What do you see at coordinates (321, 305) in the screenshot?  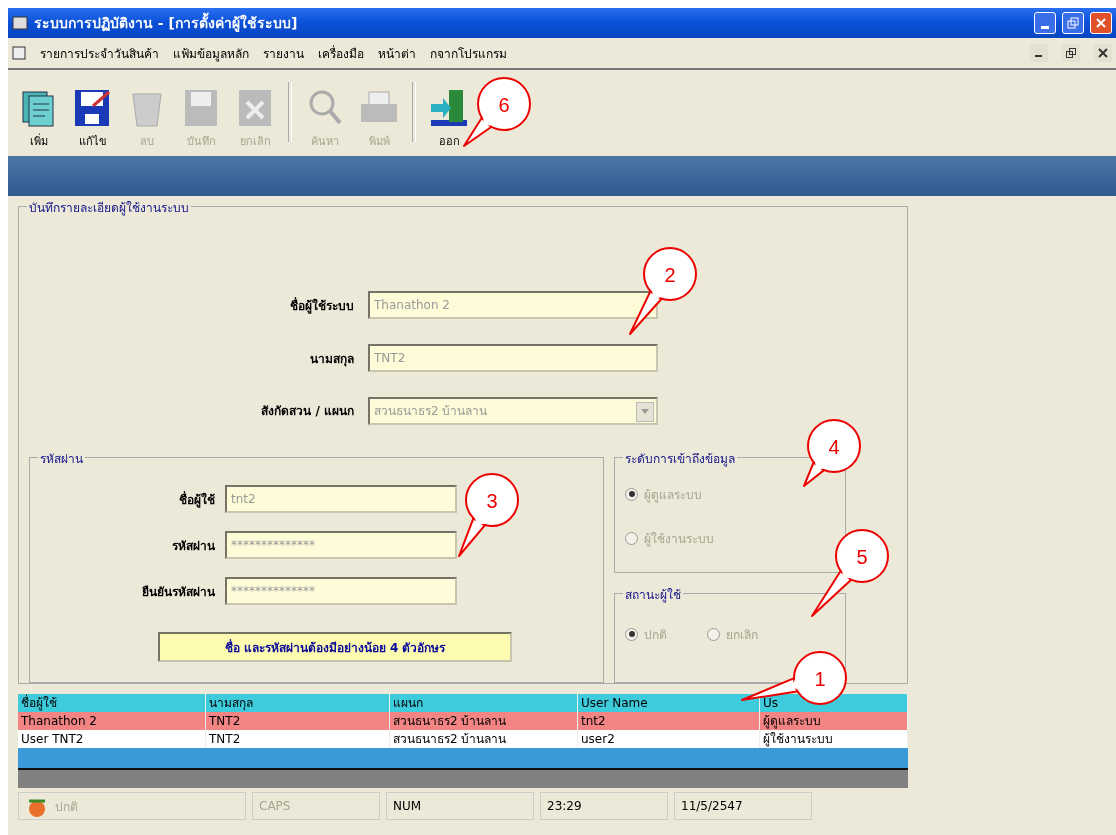 I see `field-label: ชื่อผู้ใช้ระบบ` at bounding box center [321, 305].